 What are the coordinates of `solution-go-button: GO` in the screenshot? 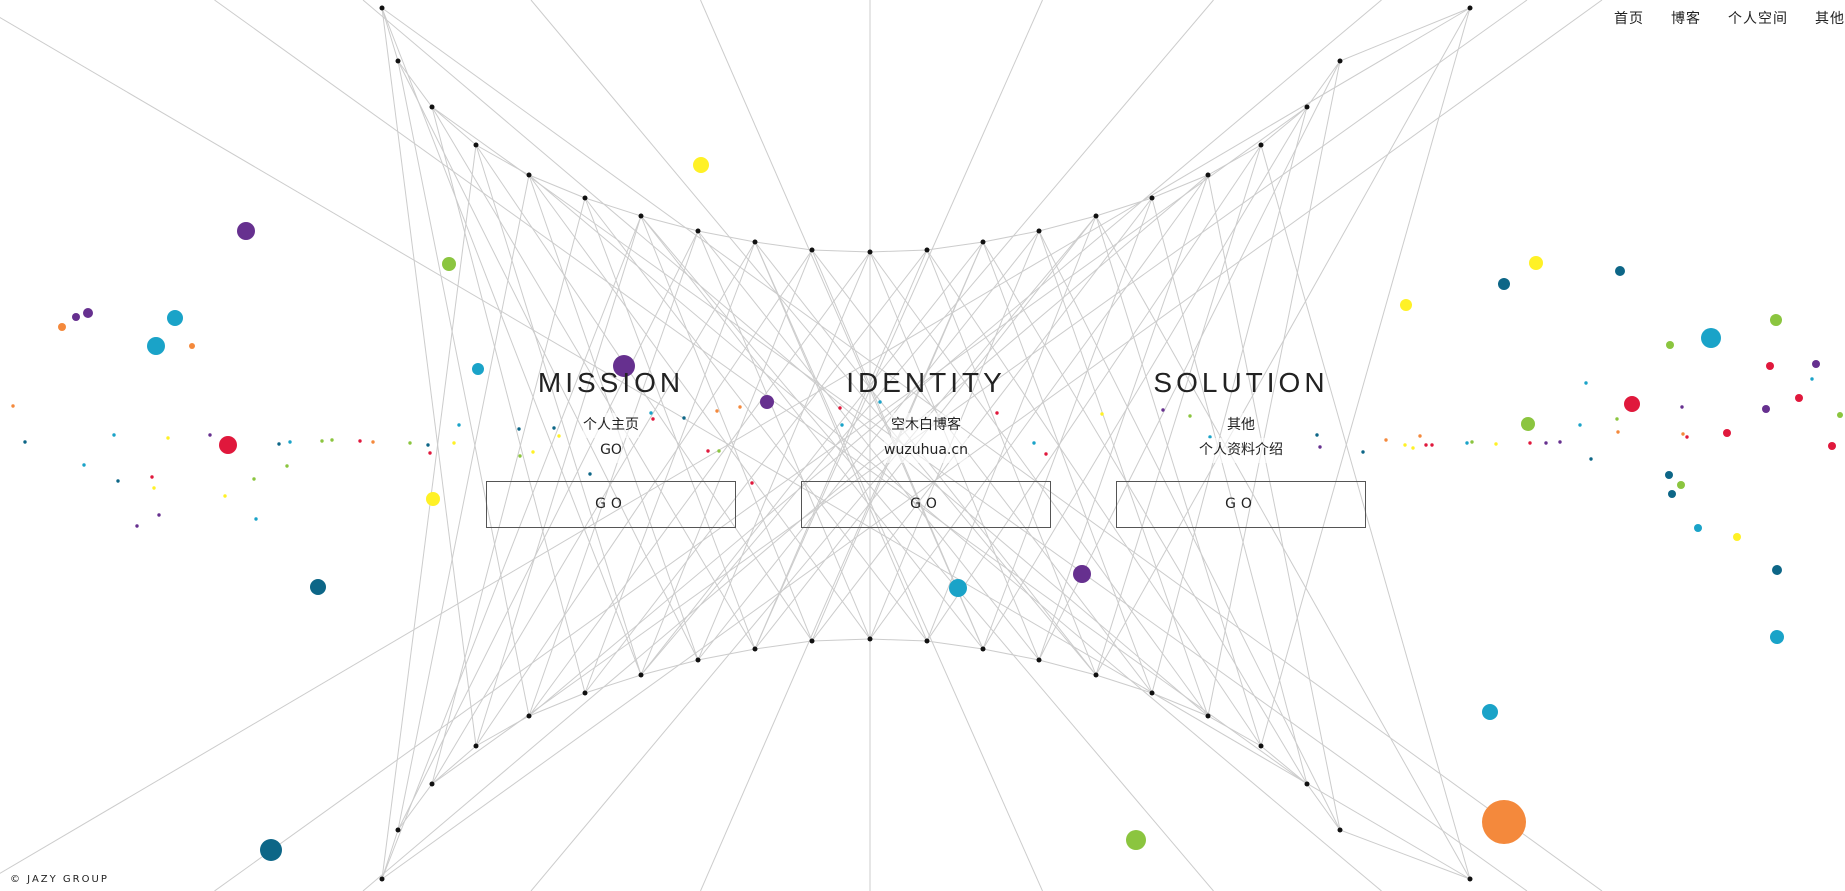 It's located at (1241, 504).